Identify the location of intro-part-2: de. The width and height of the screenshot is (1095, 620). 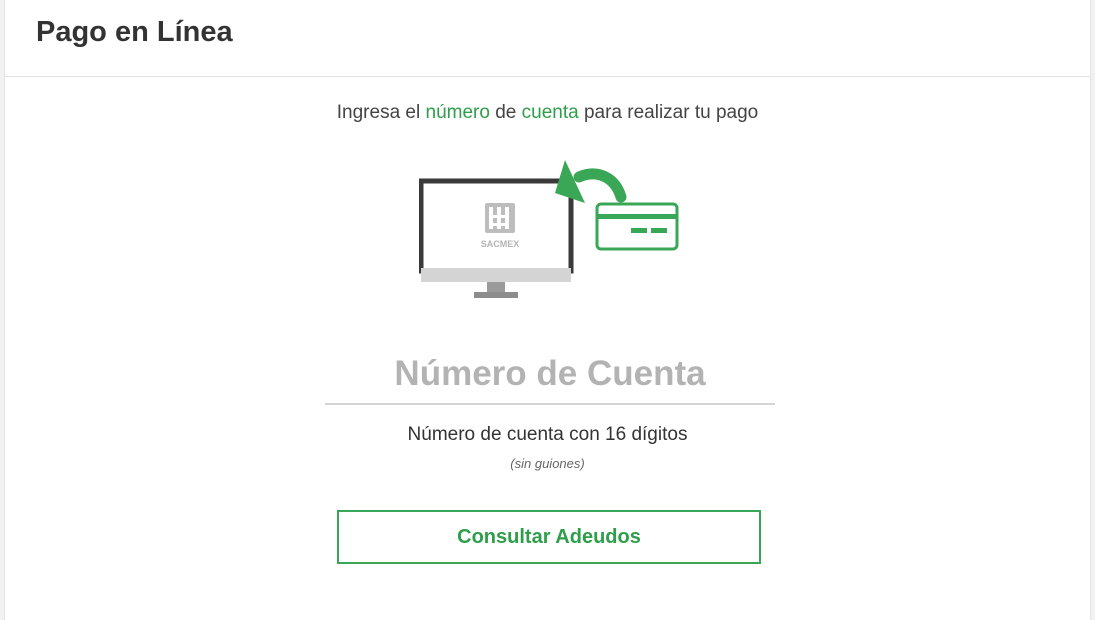
(505, 112).